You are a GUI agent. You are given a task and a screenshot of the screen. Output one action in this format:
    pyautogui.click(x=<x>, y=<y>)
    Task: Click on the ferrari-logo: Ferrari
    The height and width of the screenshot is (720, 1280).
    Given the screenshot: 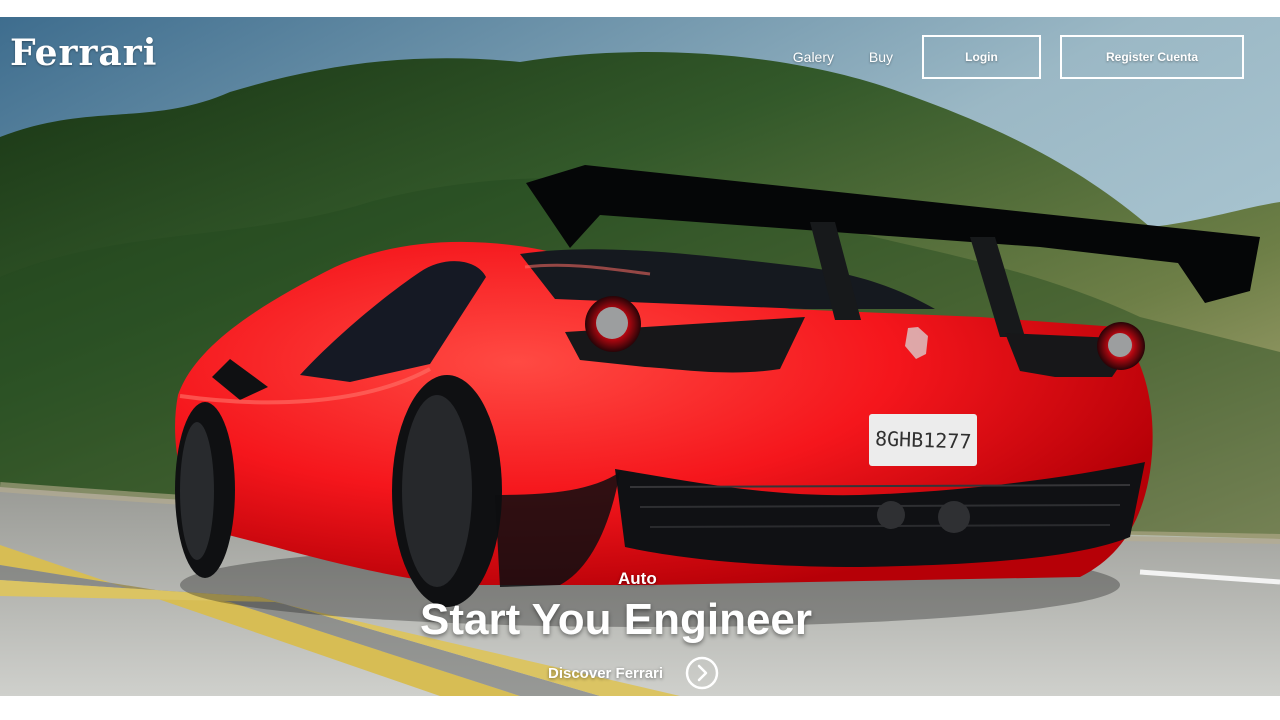 What is the action you would take?
    pyautogui.click(x=83, y=53)
    